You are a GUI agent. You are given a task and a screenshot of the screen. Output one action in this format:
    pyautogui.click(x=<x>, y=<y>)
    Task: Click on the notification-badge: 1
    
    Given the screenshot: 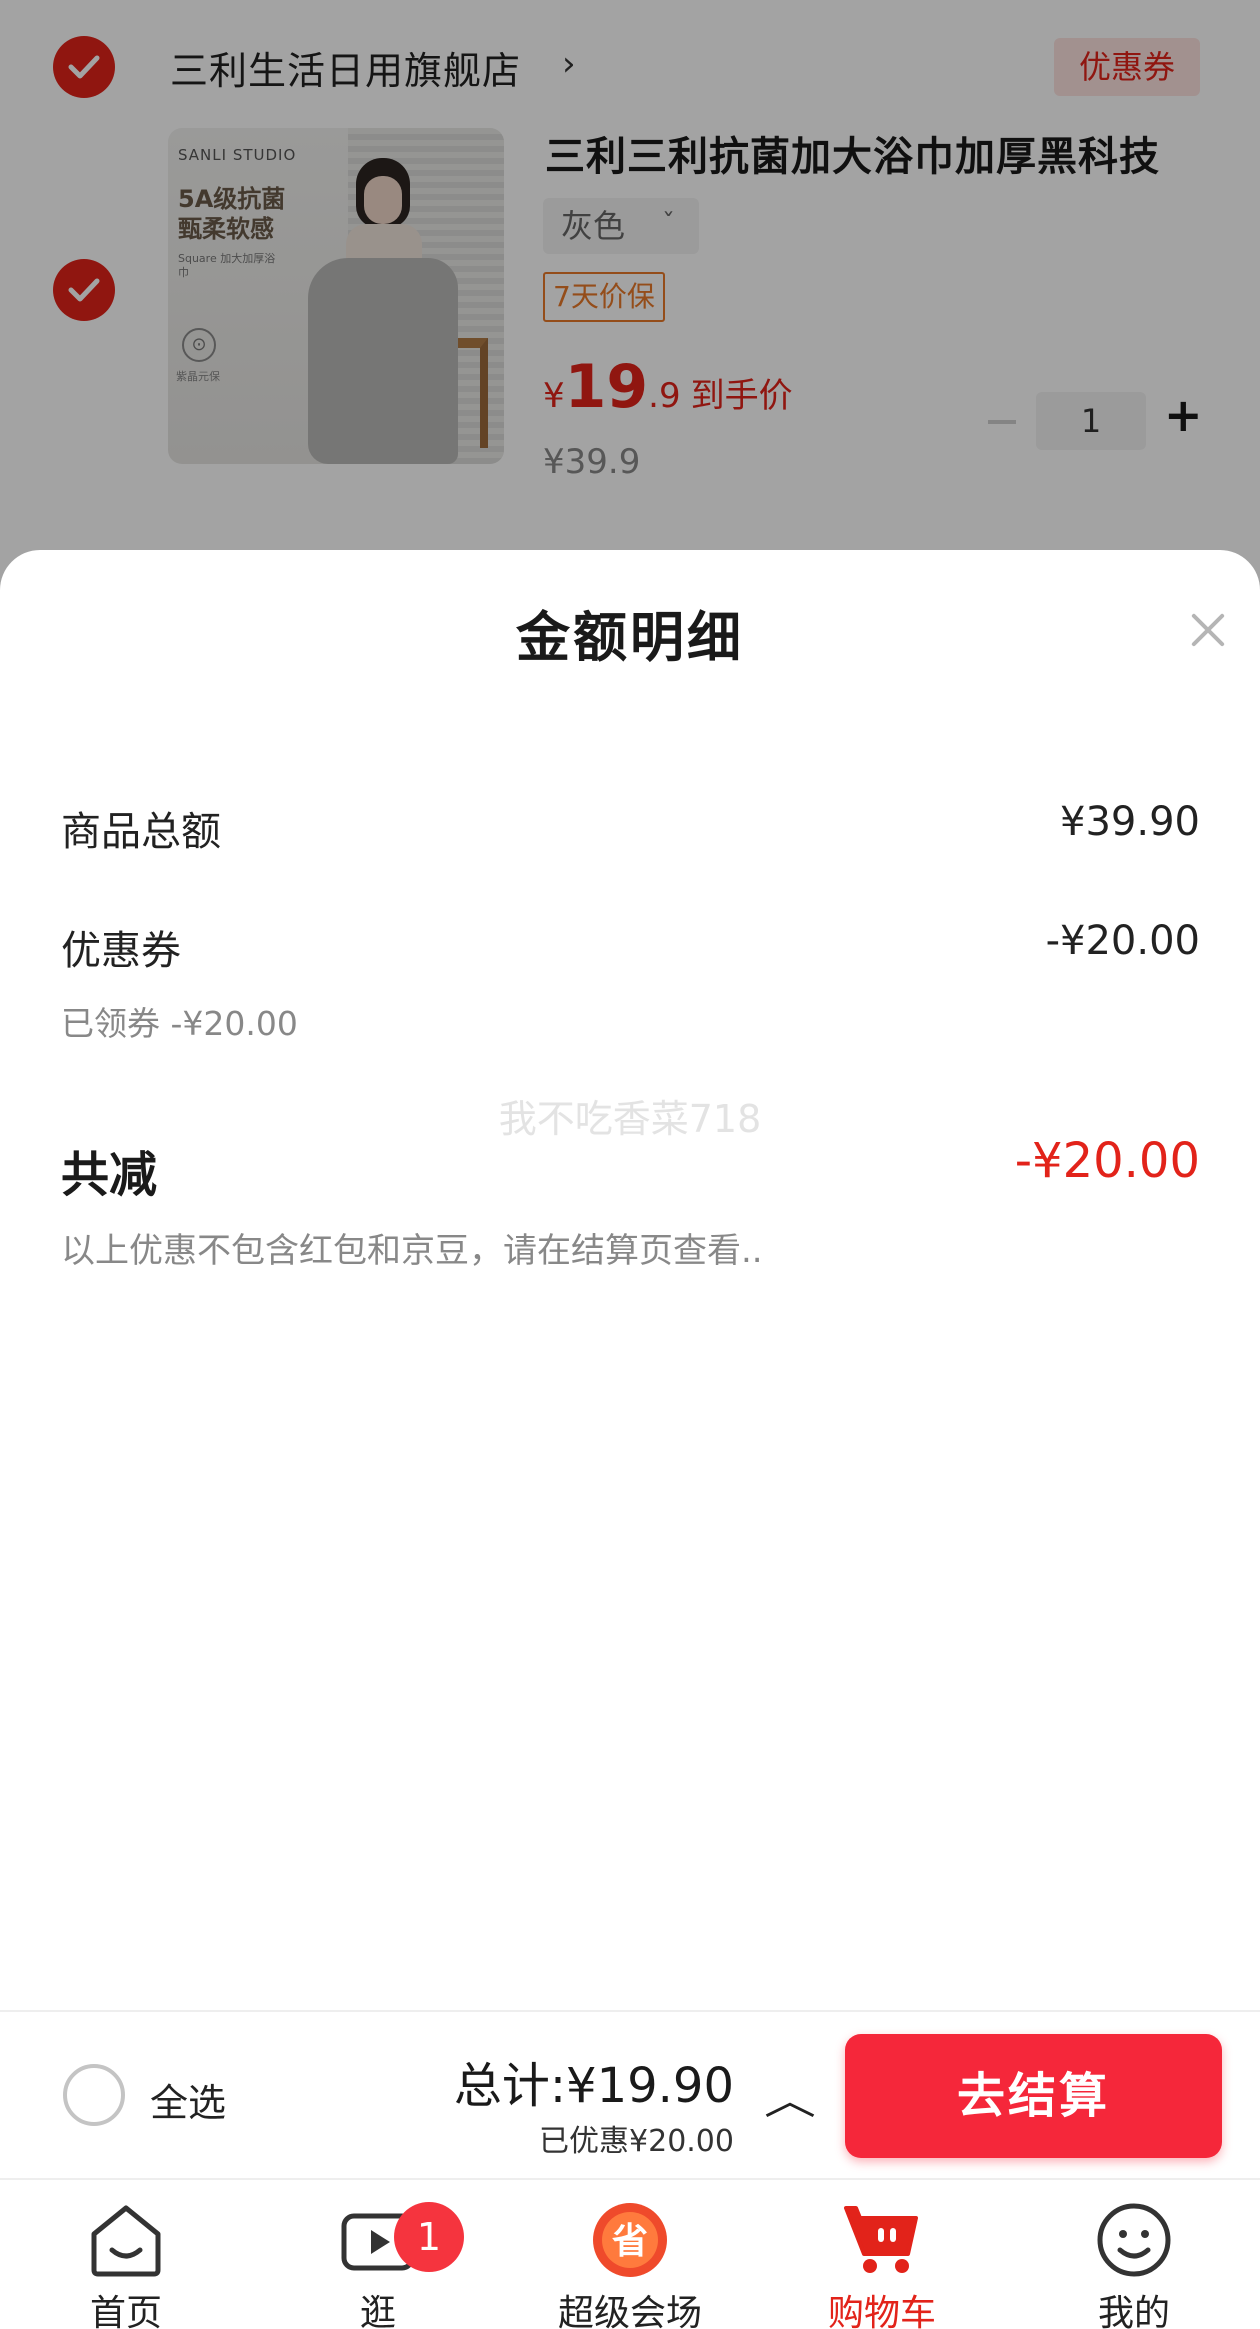 What is the action you would take?
    pyautogui.click(x=429, y=2237)
    